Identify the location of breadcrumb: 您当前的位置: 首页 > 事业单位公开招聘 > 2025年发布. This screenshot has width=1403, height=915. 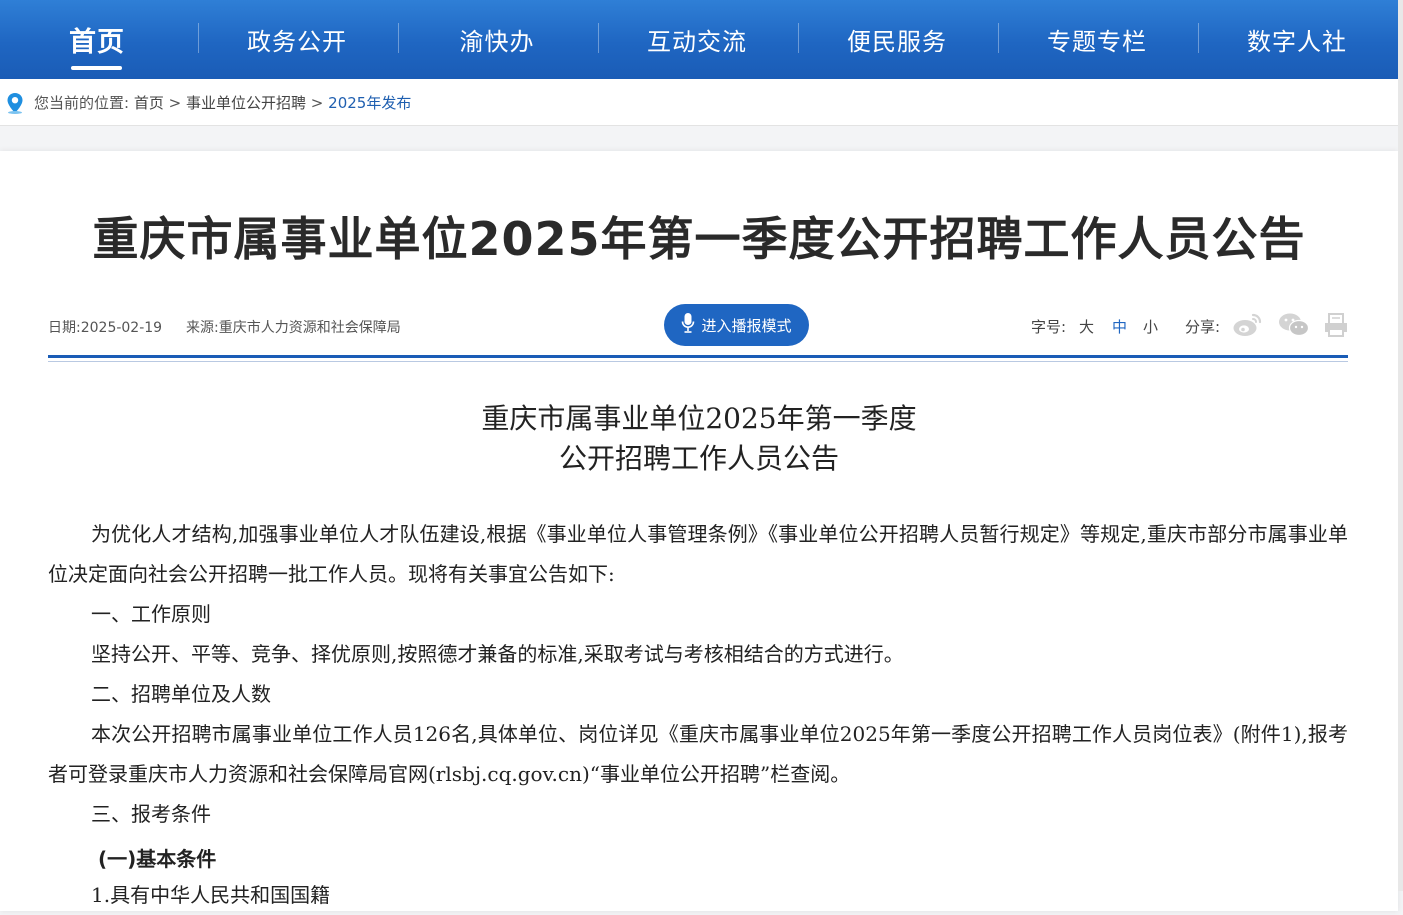
(701, 102).